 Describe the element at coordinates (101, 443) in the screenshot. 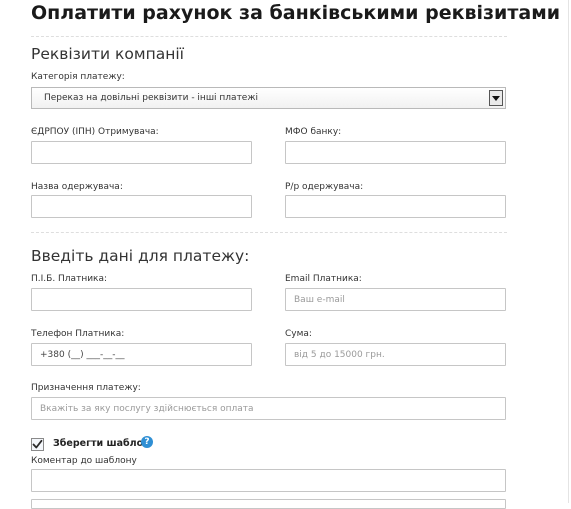

I see `save-template-label: Зберегти шаблон` at that location.